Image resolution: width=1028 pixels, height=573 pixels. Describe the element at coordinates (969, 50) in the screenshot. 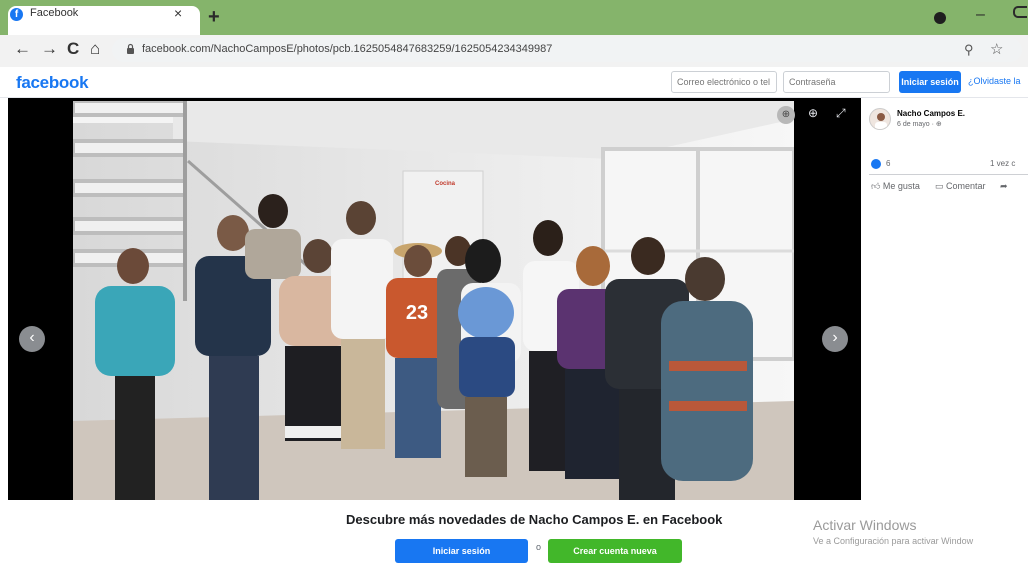

I see `zoom-icon: ⚲` at that location.